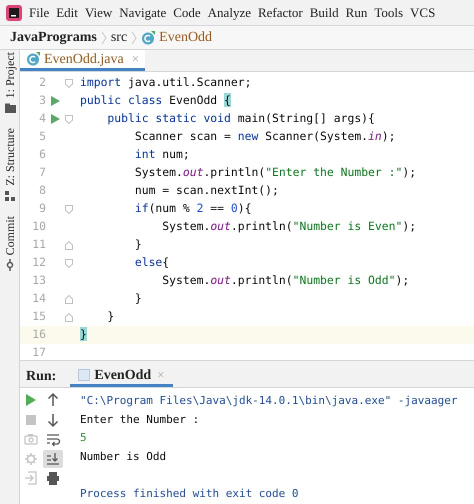  Describe the element at coordinates (14, 12) in the screenshot. I see `app-logo-icon` at that location.